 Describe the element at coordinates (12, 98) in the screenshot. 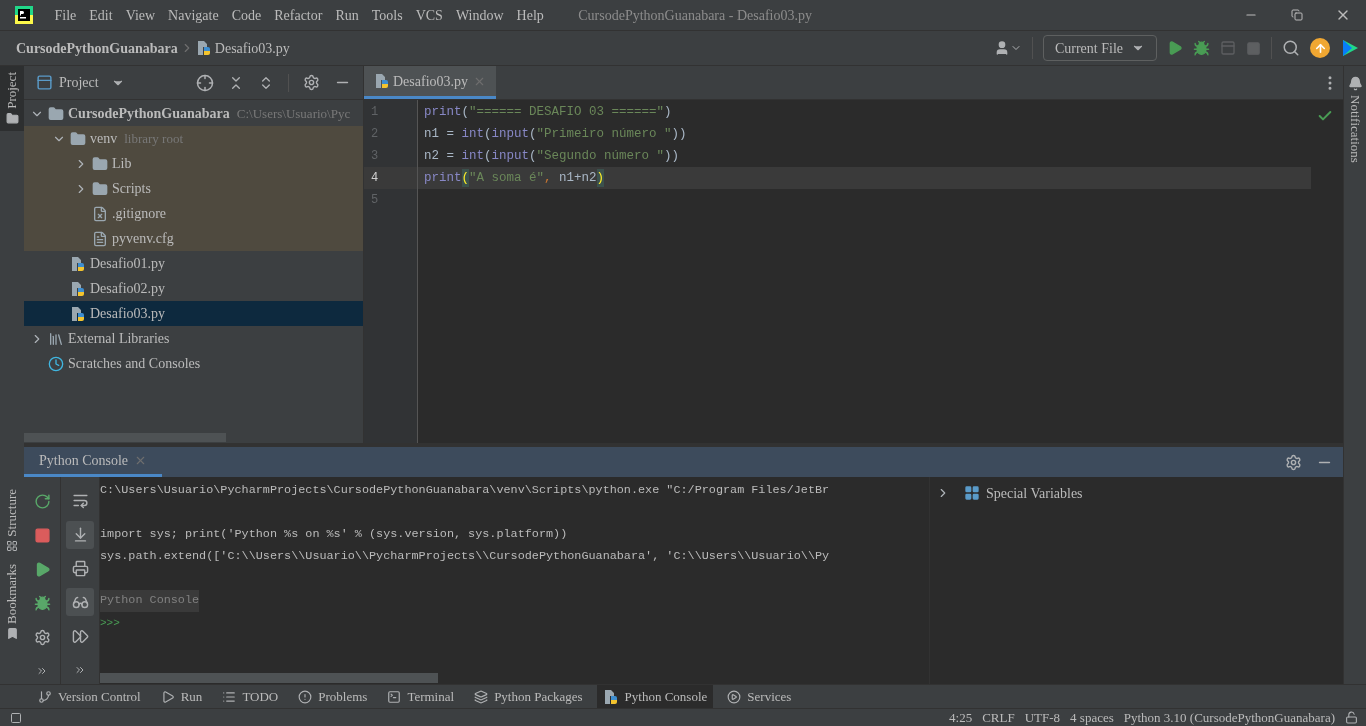

I see `tool-window-tab: Project` at that location.